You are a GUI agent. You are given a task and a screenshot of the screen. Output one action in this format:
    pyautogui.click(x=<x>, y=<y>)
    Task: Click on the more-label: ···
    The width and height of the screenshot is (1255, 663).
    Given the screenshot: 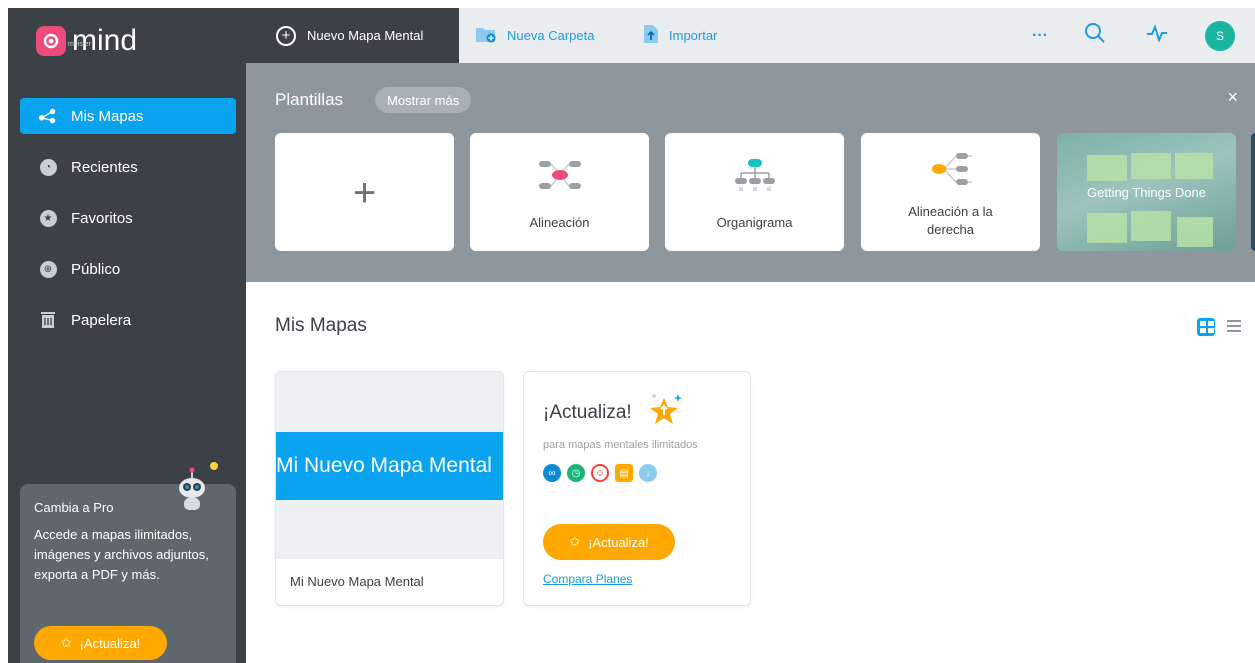 What is the action you would take?
    pyautogui.click(x=1040, y=35)
    